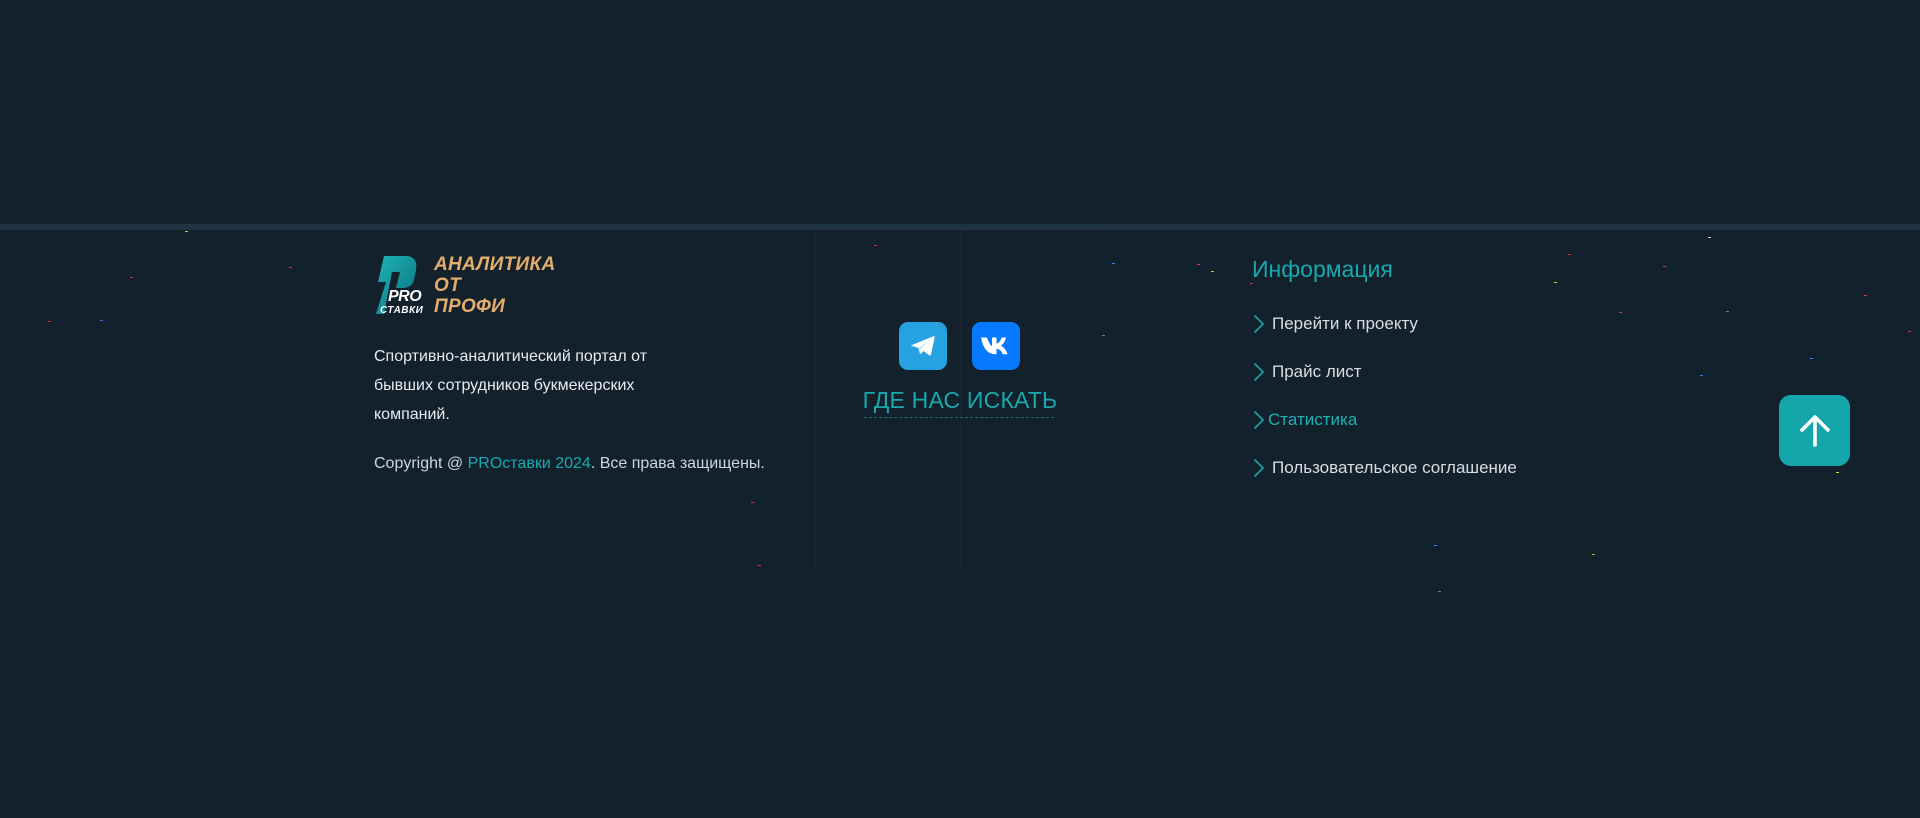  I want to click on info-link-statistics: Статистика, so click(1384, 420).